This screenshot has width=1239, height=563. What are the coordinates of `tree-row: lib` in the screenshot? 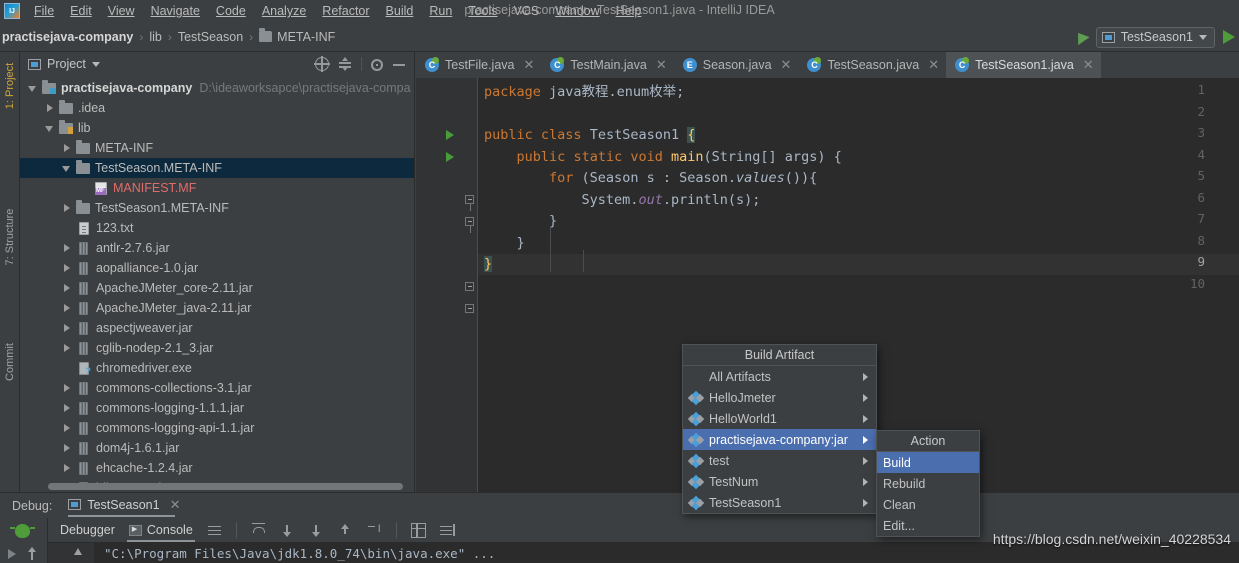 It's located at (217, 128).